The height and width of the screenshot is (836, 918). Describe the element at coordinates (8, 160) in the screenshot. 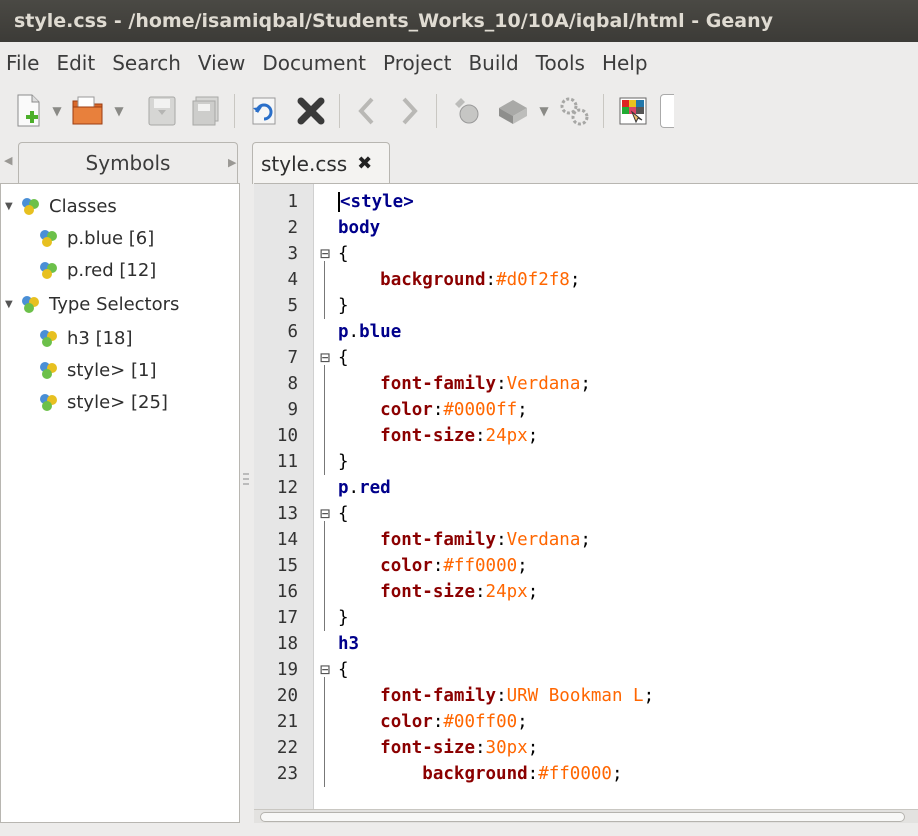

I see `tab-scroll-left-icon: ◀` at that location.